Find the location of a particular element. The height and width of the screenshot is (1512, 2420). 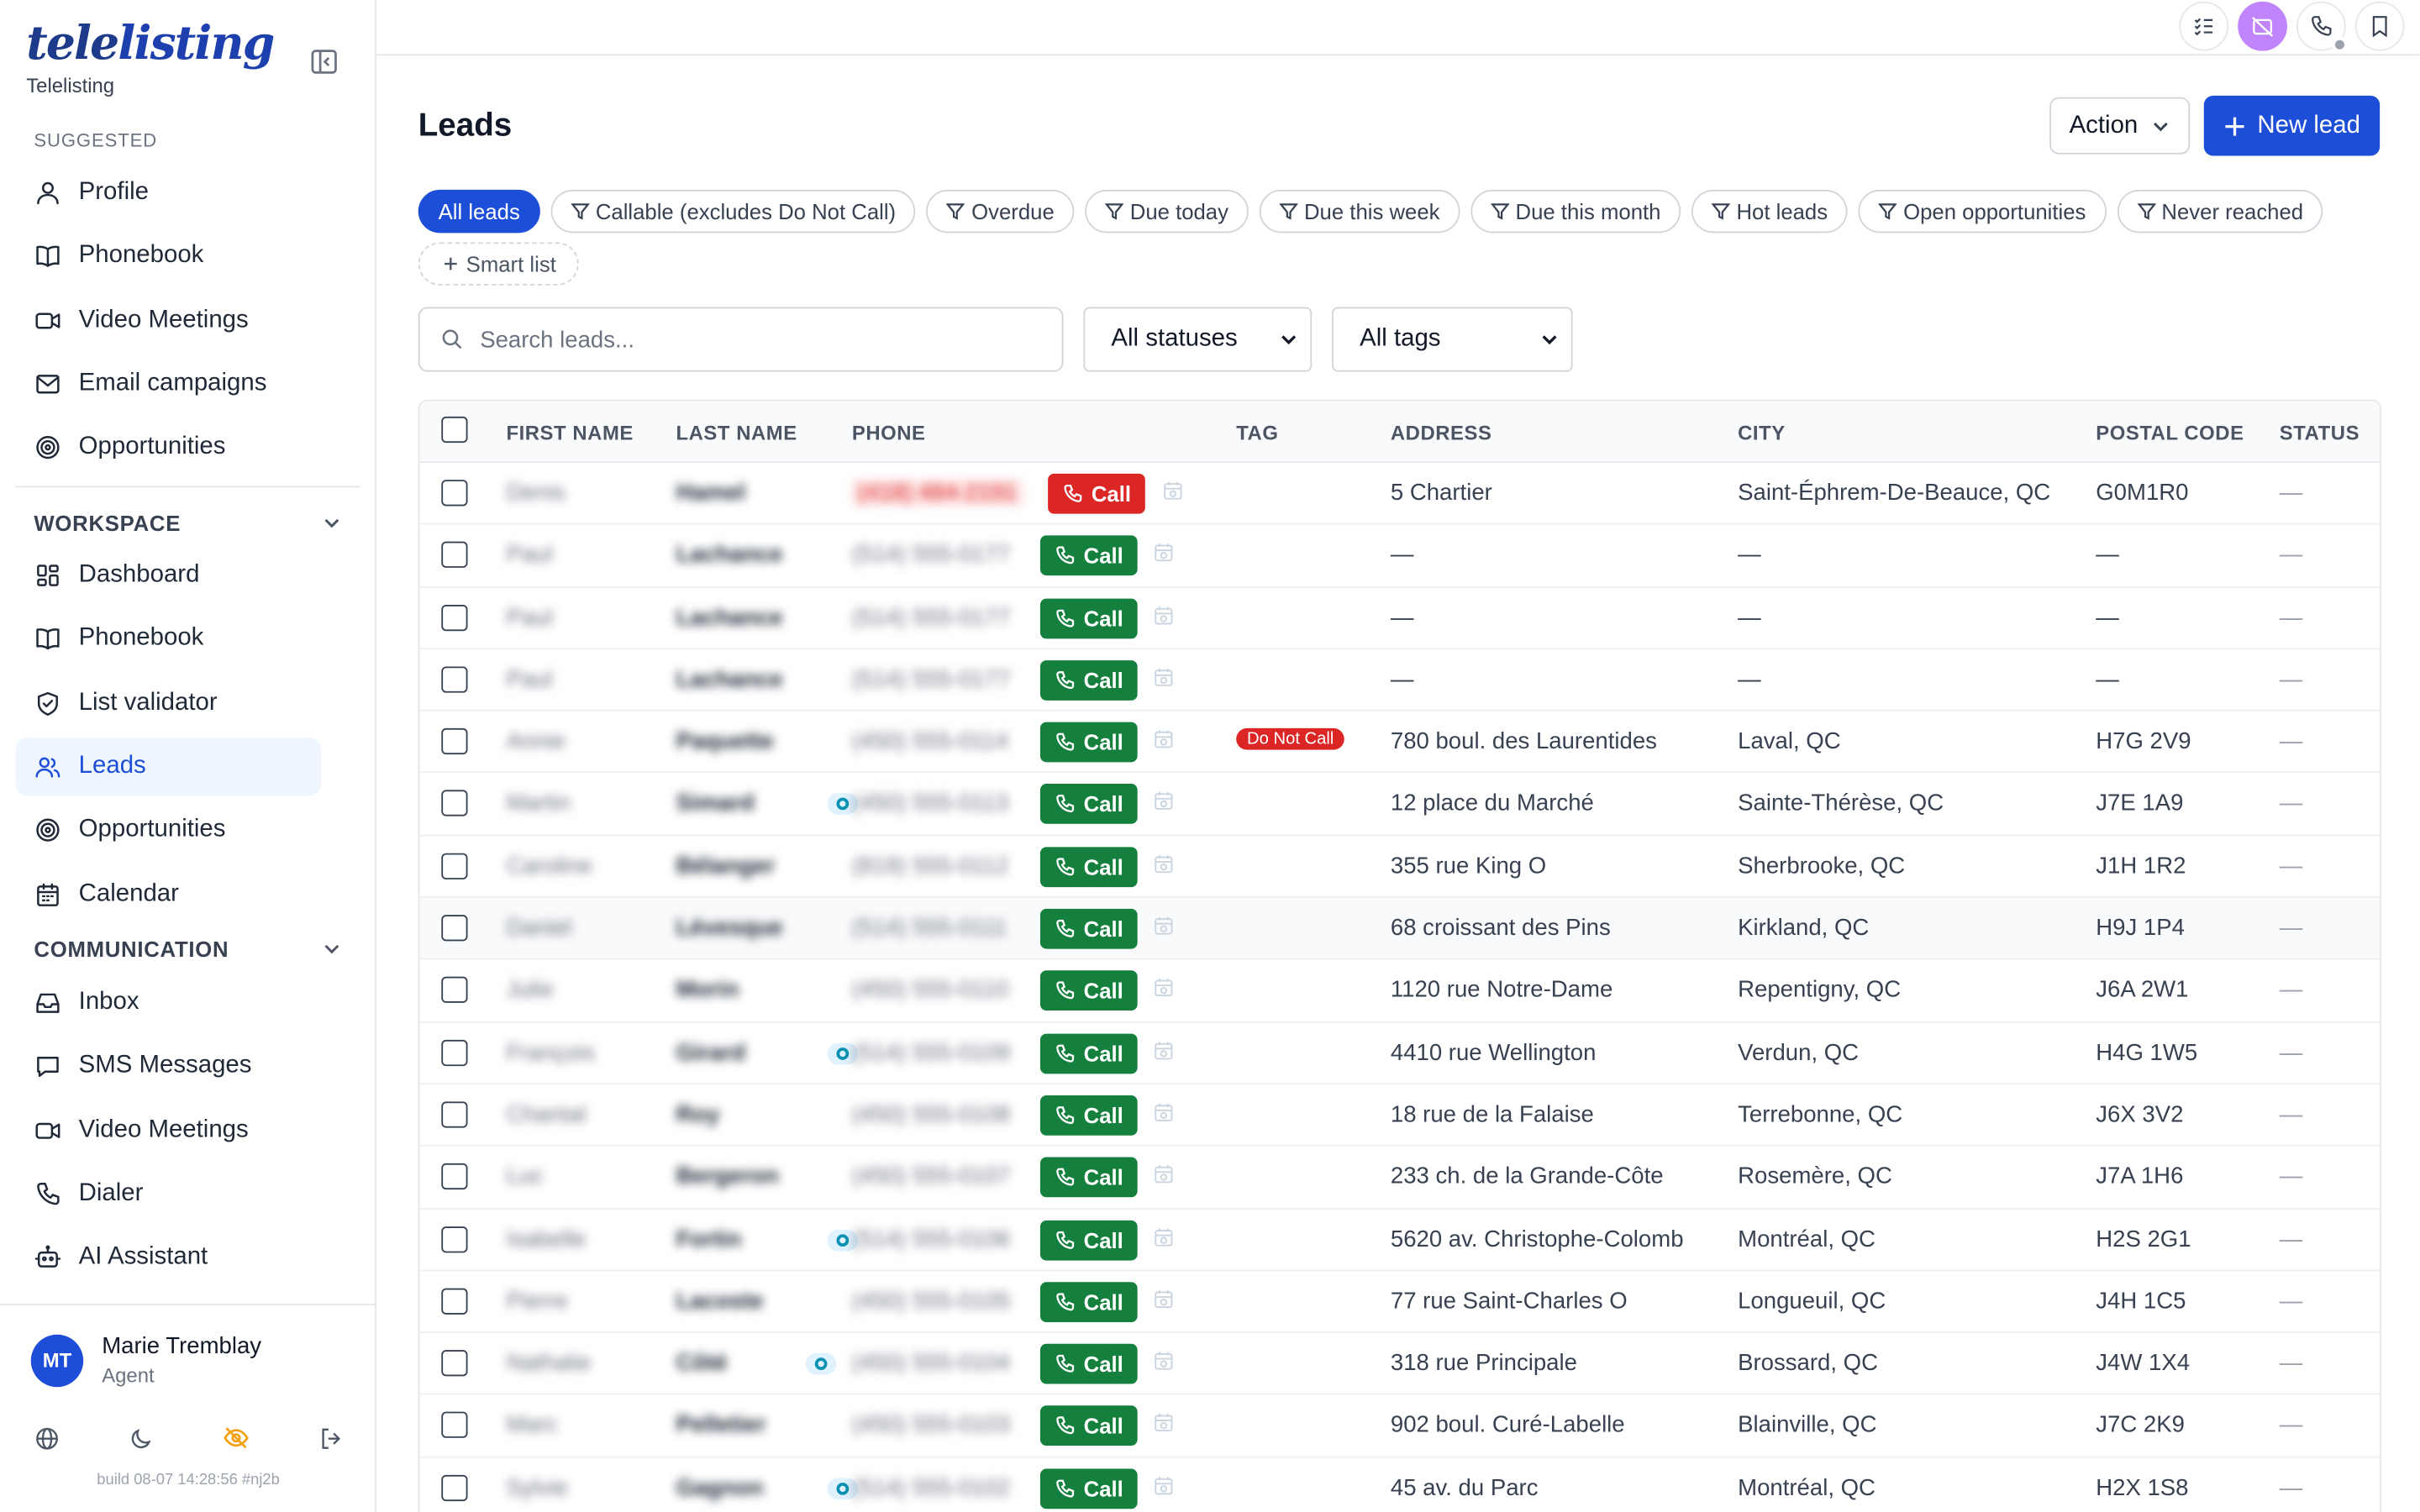

sidebar-item-video-meetings: Video Meetings is located at coordinates (168, 320).